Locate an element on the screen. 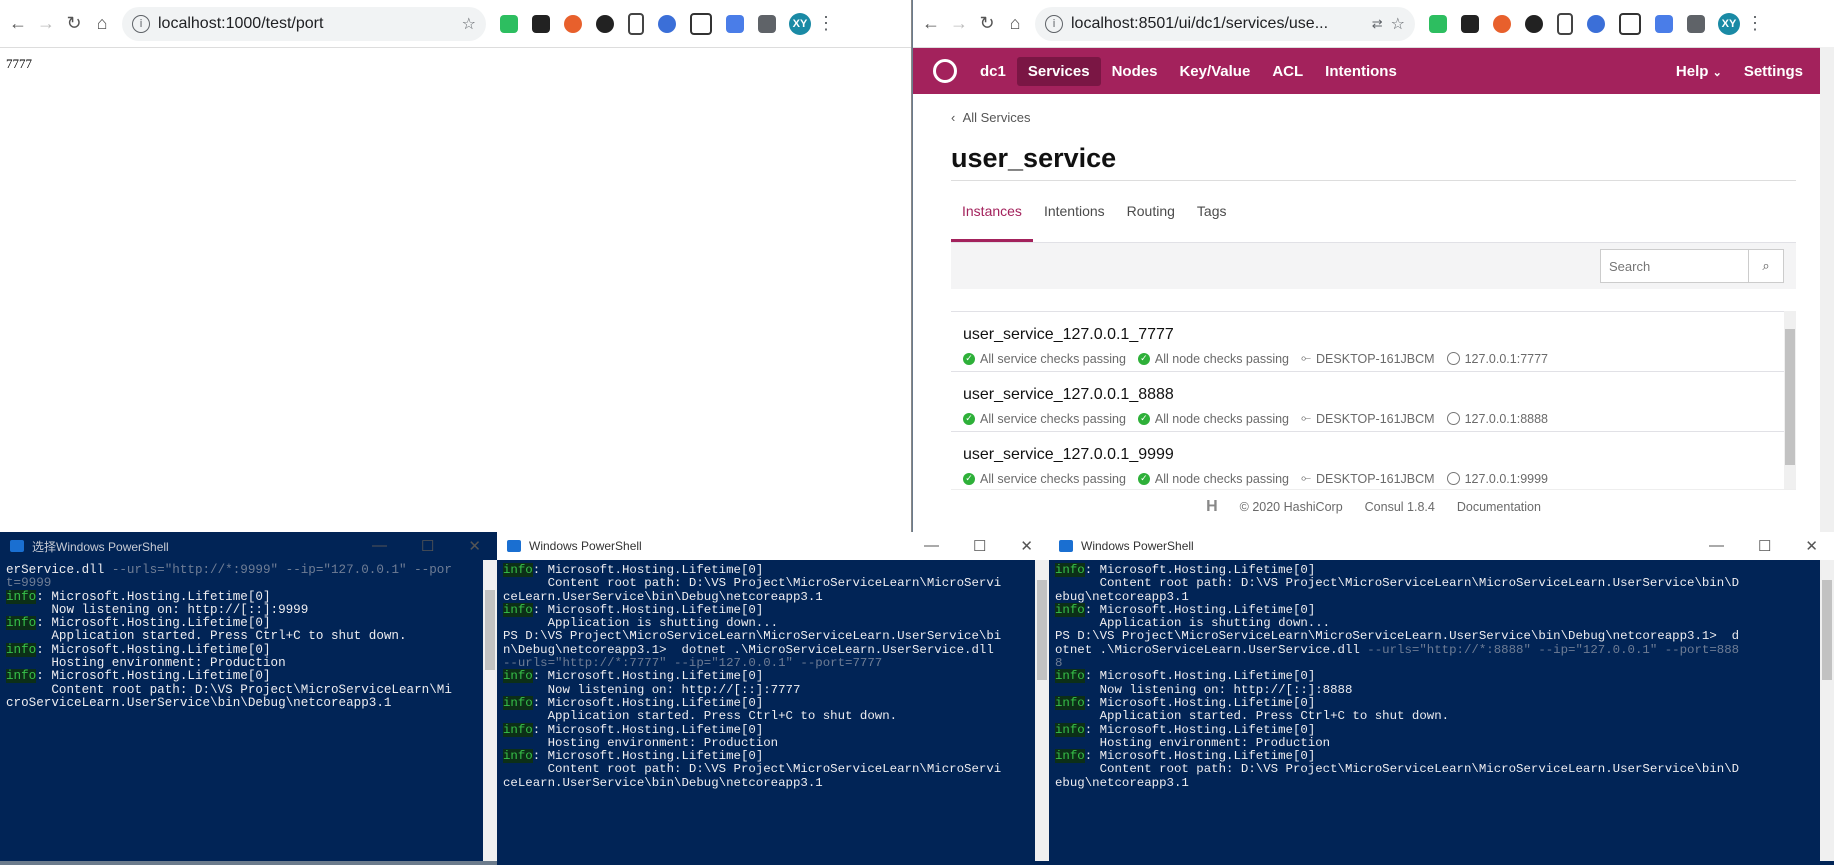 The width and height of the screenshot is (1834, 865). node-icon: ⟜ is located at coordinates (1306, 358).